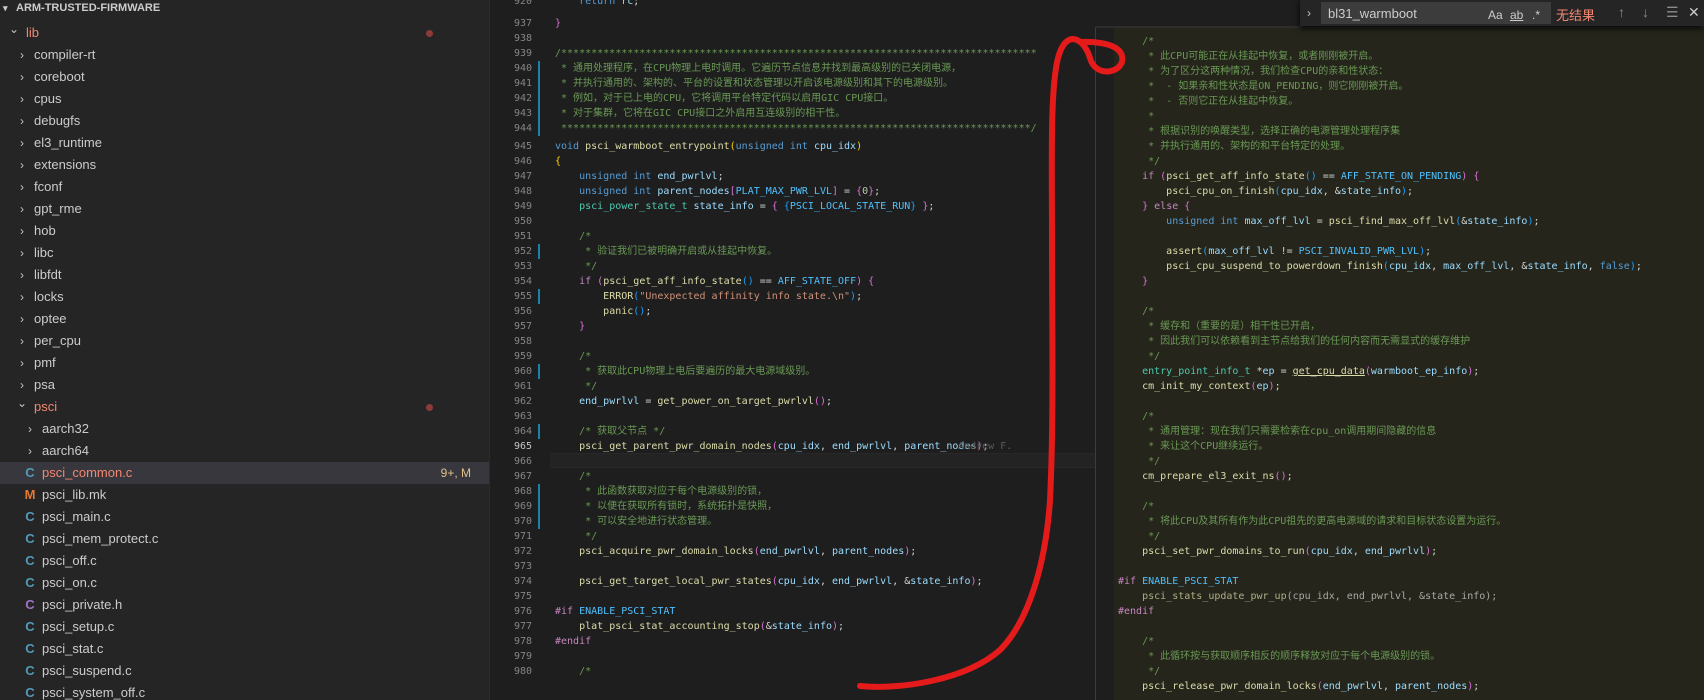  Describe the element at coordinates (48, 186) in the screenshot. I see `tree-item-label: fconf` at that location.